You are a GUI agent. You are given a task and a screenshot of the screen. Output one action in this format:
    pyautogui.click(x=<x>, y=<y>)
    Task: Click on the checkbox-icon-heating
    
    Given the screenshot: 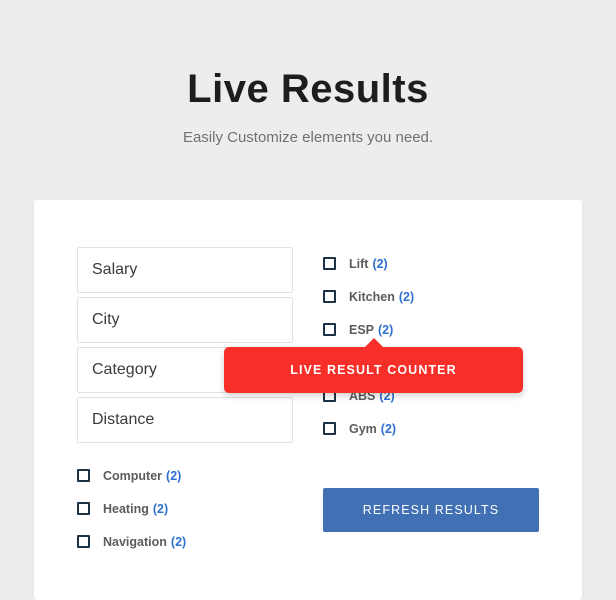 What is the action you would take?
    pyautogui.click(x=83, y=508)
    